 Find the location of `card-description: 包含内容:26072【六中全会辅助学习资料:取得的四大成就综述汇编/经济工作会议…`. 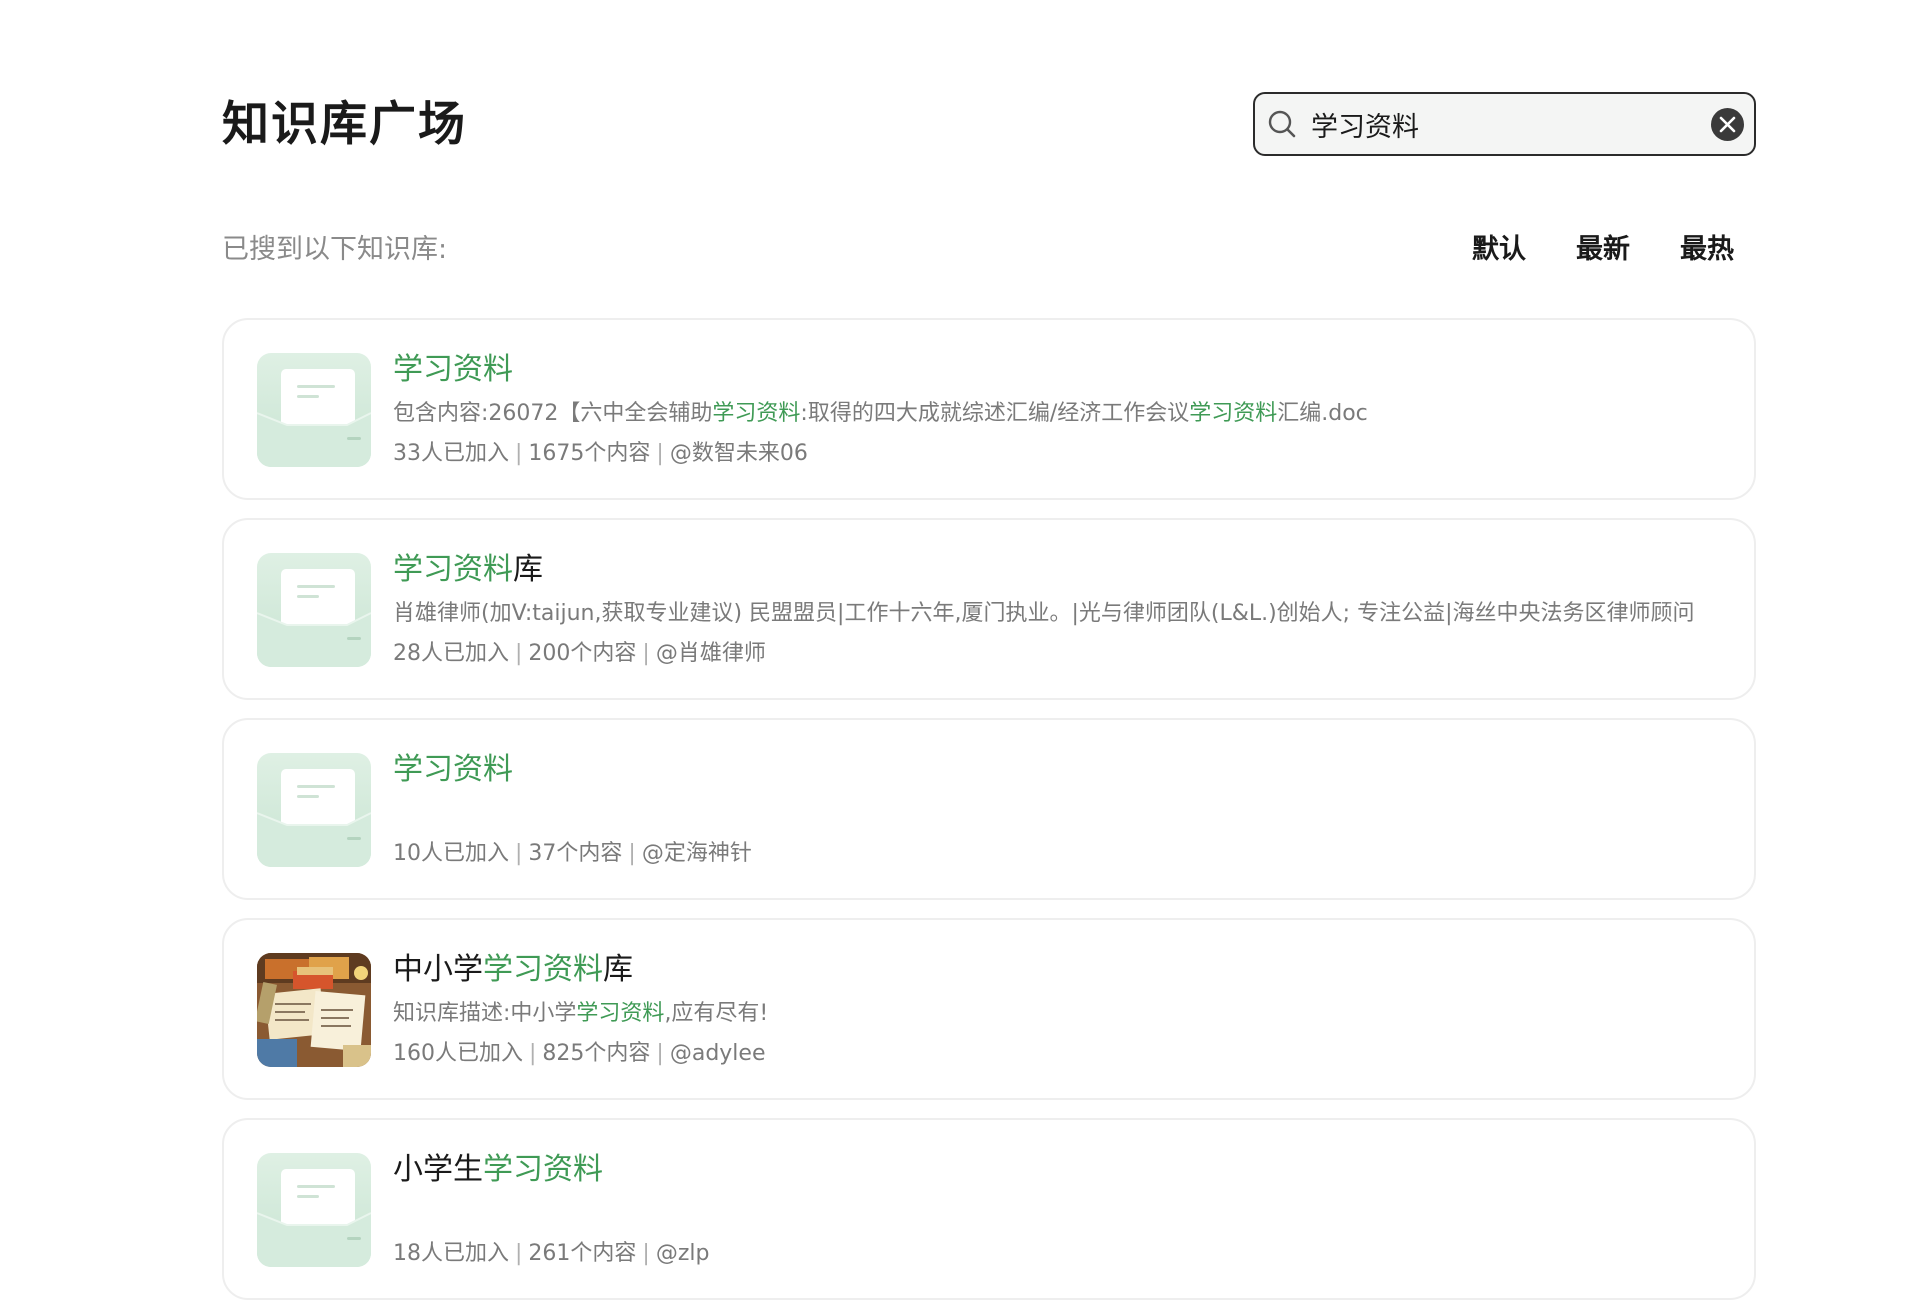

card-description: 包含内容:26072【六中全会辅助学习资料:取得的四大成就综述汇编/经济工作会议… is located at coordinates (1048, 414).